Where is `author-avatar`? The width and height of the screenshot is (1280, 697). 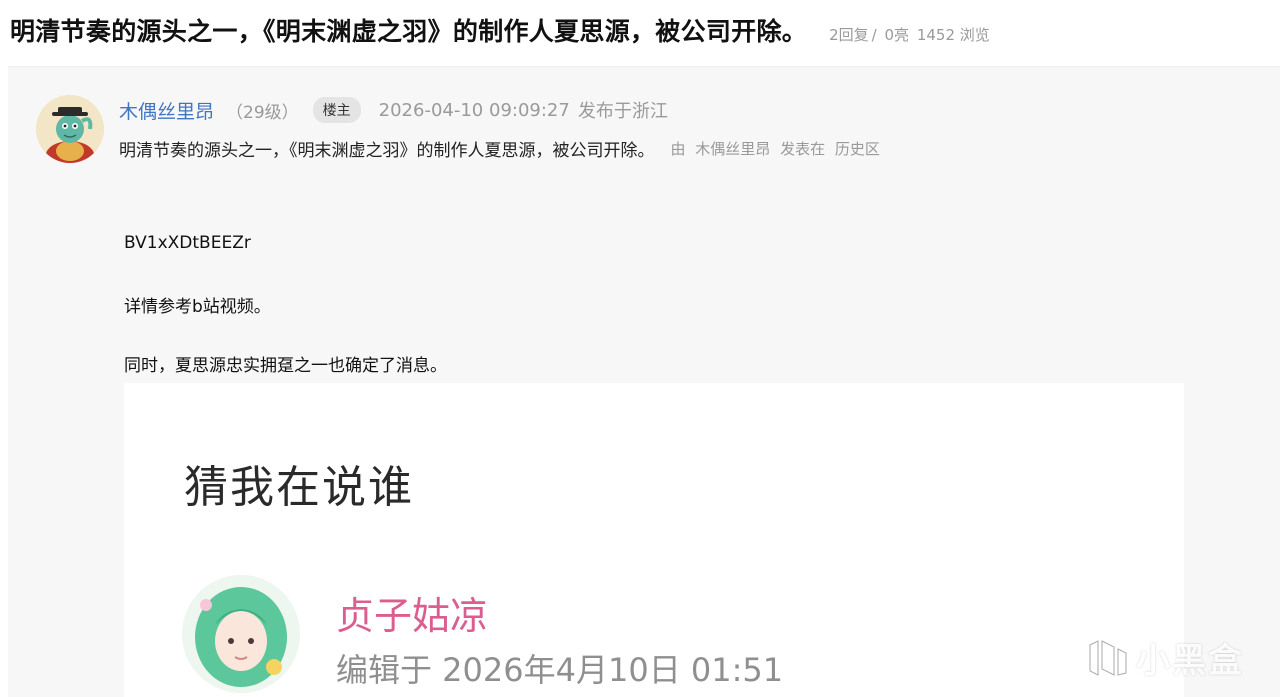
author-avatar is located at coordinates (70, 129).